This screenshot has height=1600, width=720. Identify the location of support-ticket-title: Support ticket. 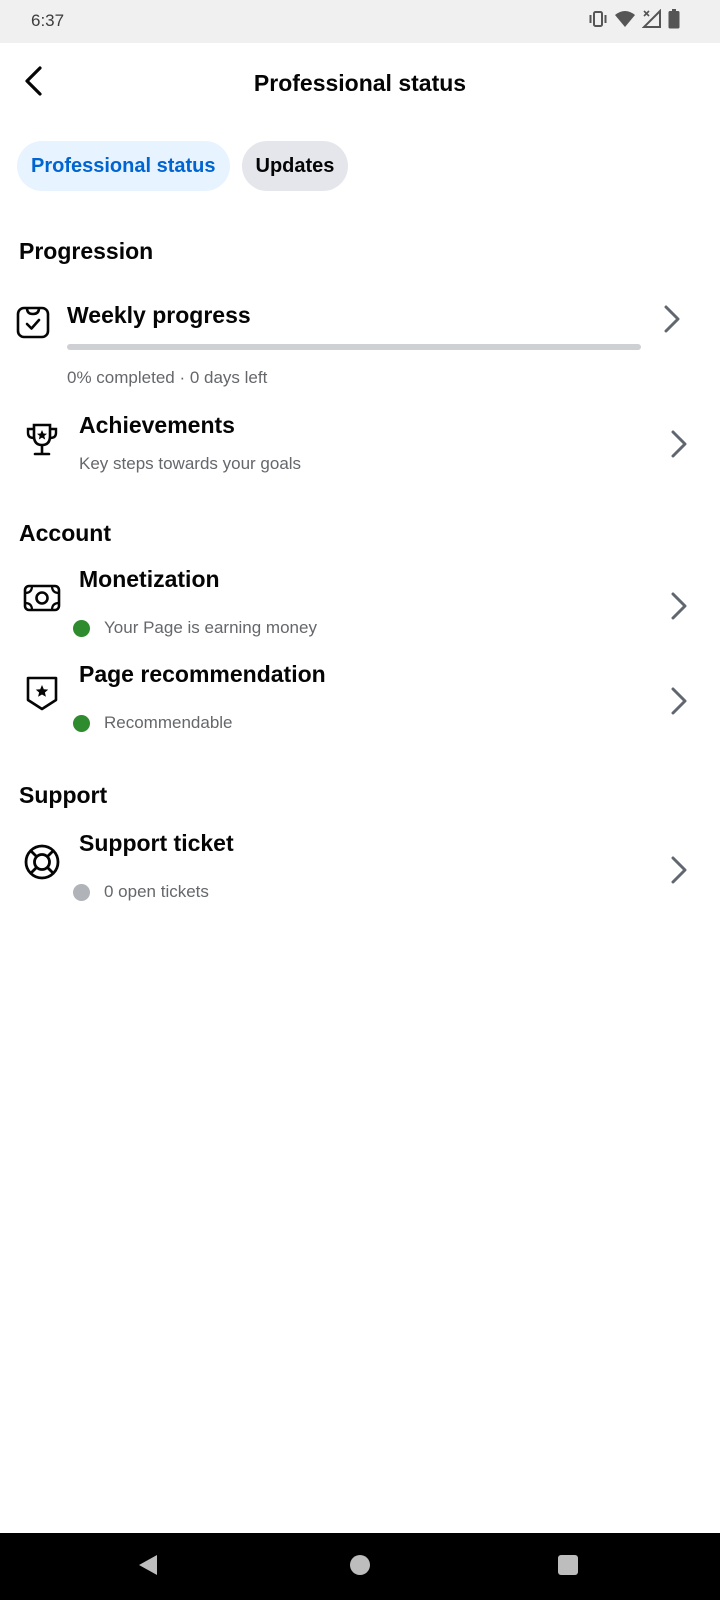
(156, 843).